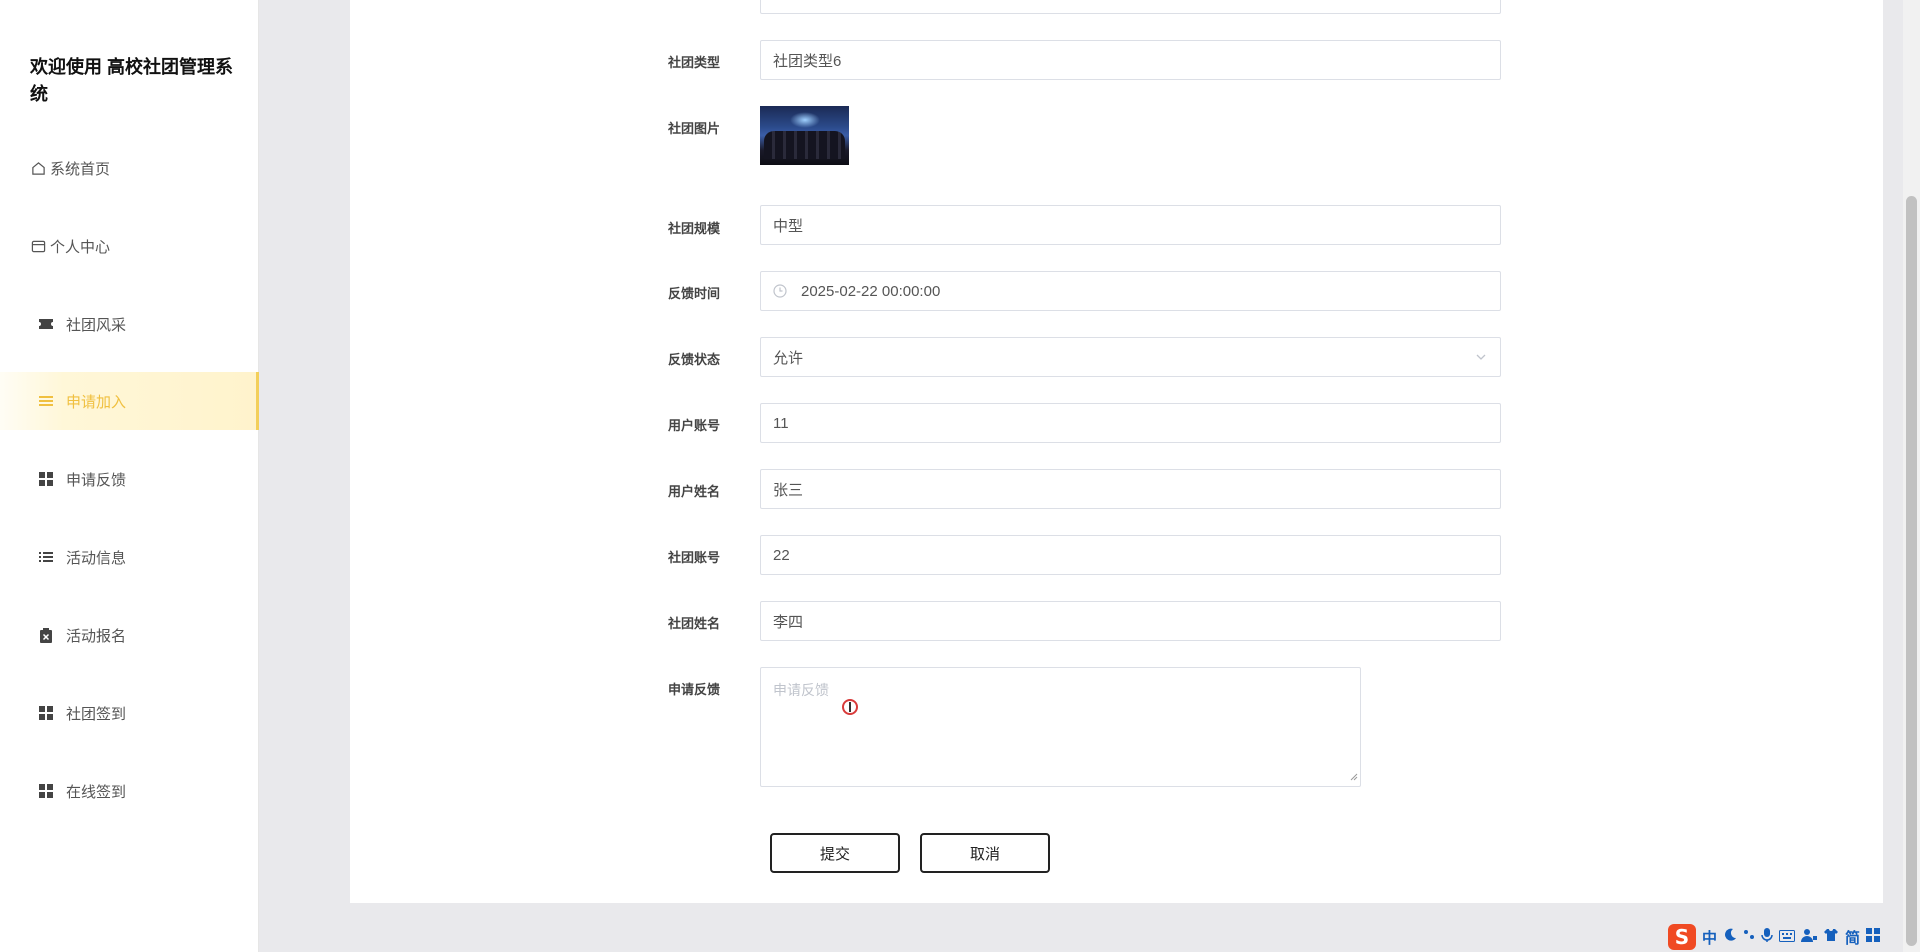 The height and width of the screenshot is (952, 1920). Describe the element at coordinates (693, 557) in the screenshot. I see `club-account-label: 社团账号` at that location.